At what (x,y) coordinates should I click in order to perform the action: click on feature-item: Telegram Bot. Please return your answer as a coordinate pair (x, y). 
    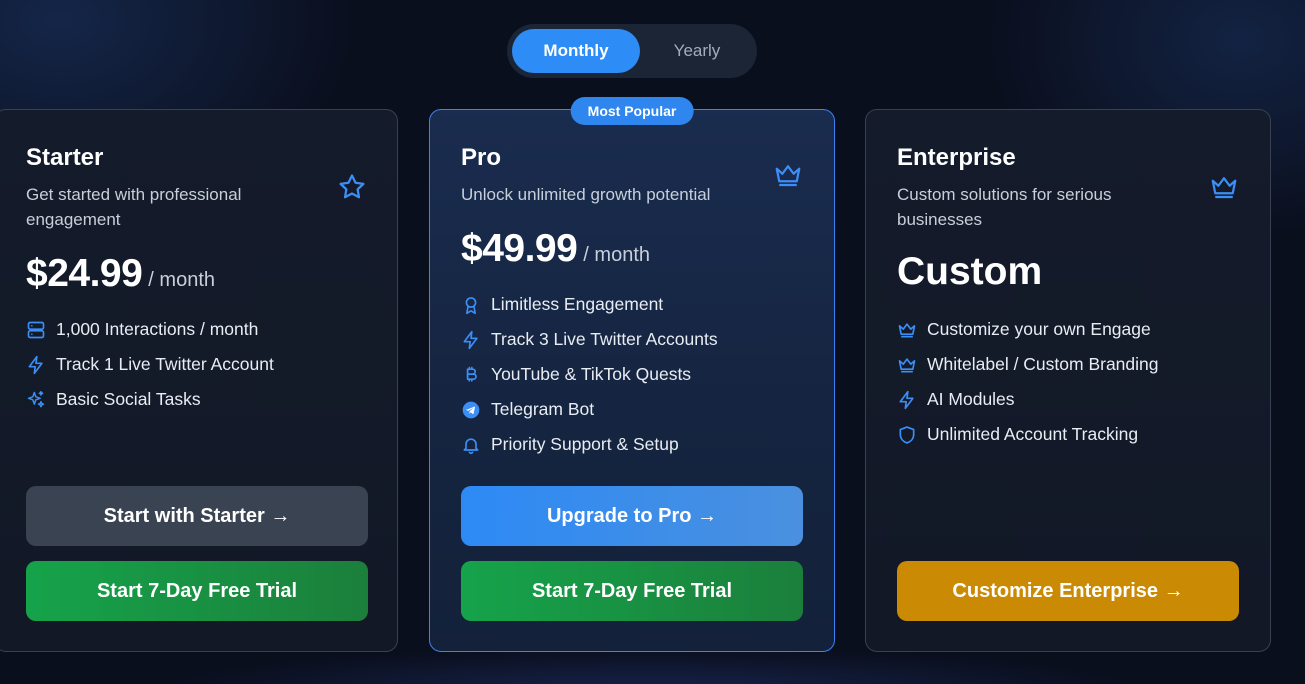
    Looking at the image, I should click on (589, 409).